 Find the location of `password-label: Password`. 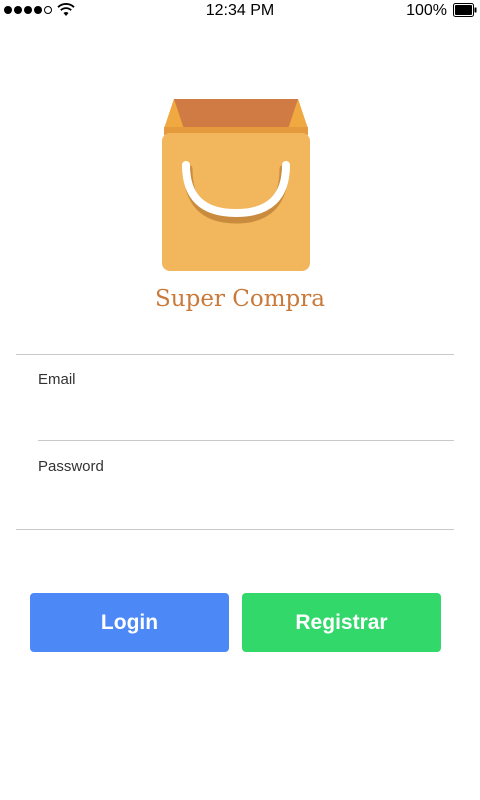

password-label: Password is located at coordinates (71, 466).